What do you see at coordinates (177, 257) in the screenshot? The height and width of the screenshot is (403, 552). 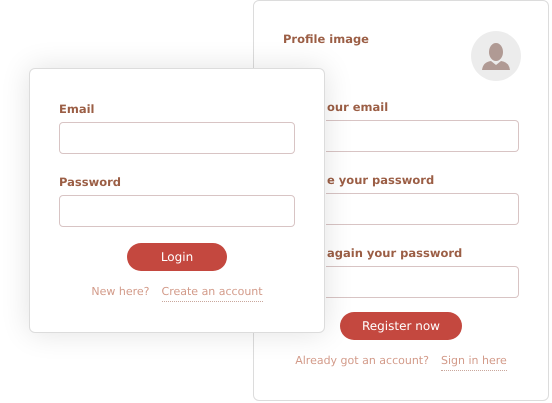 I see `login-button: Login` at bounding box center [177, 257].